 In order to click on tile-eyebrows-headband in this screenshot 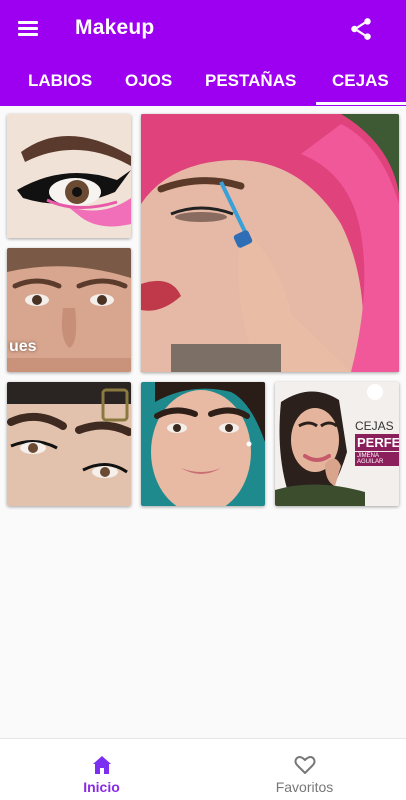, I will do `click(69, 444)`.